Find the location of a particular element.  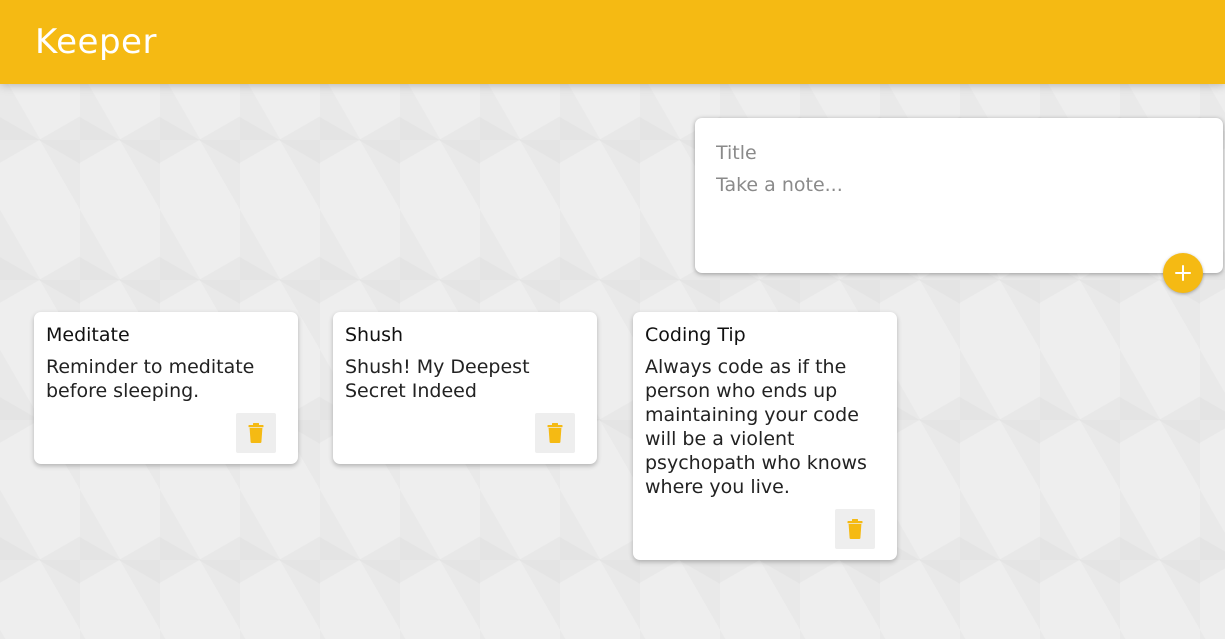

app-title: Keeper is located at coordinates (96, 42).